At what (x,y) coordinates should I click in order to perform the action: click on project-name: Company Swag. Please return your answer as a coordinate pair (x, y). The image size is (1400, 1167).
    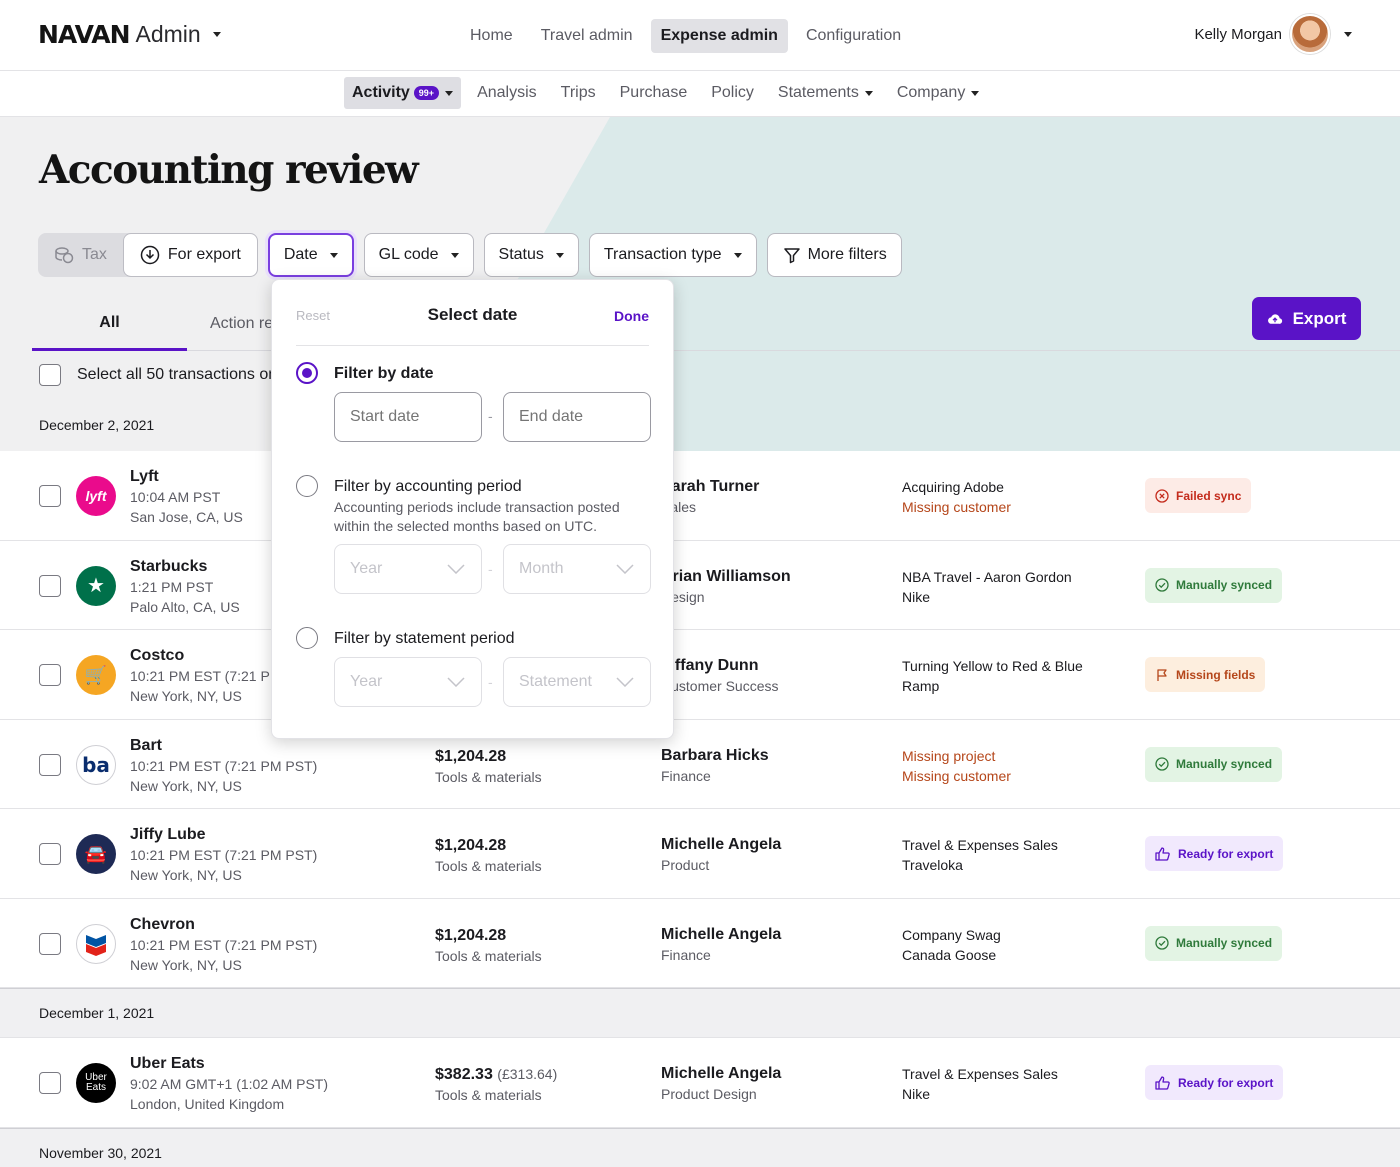
    Looking at the image, I should click on (951, 934).